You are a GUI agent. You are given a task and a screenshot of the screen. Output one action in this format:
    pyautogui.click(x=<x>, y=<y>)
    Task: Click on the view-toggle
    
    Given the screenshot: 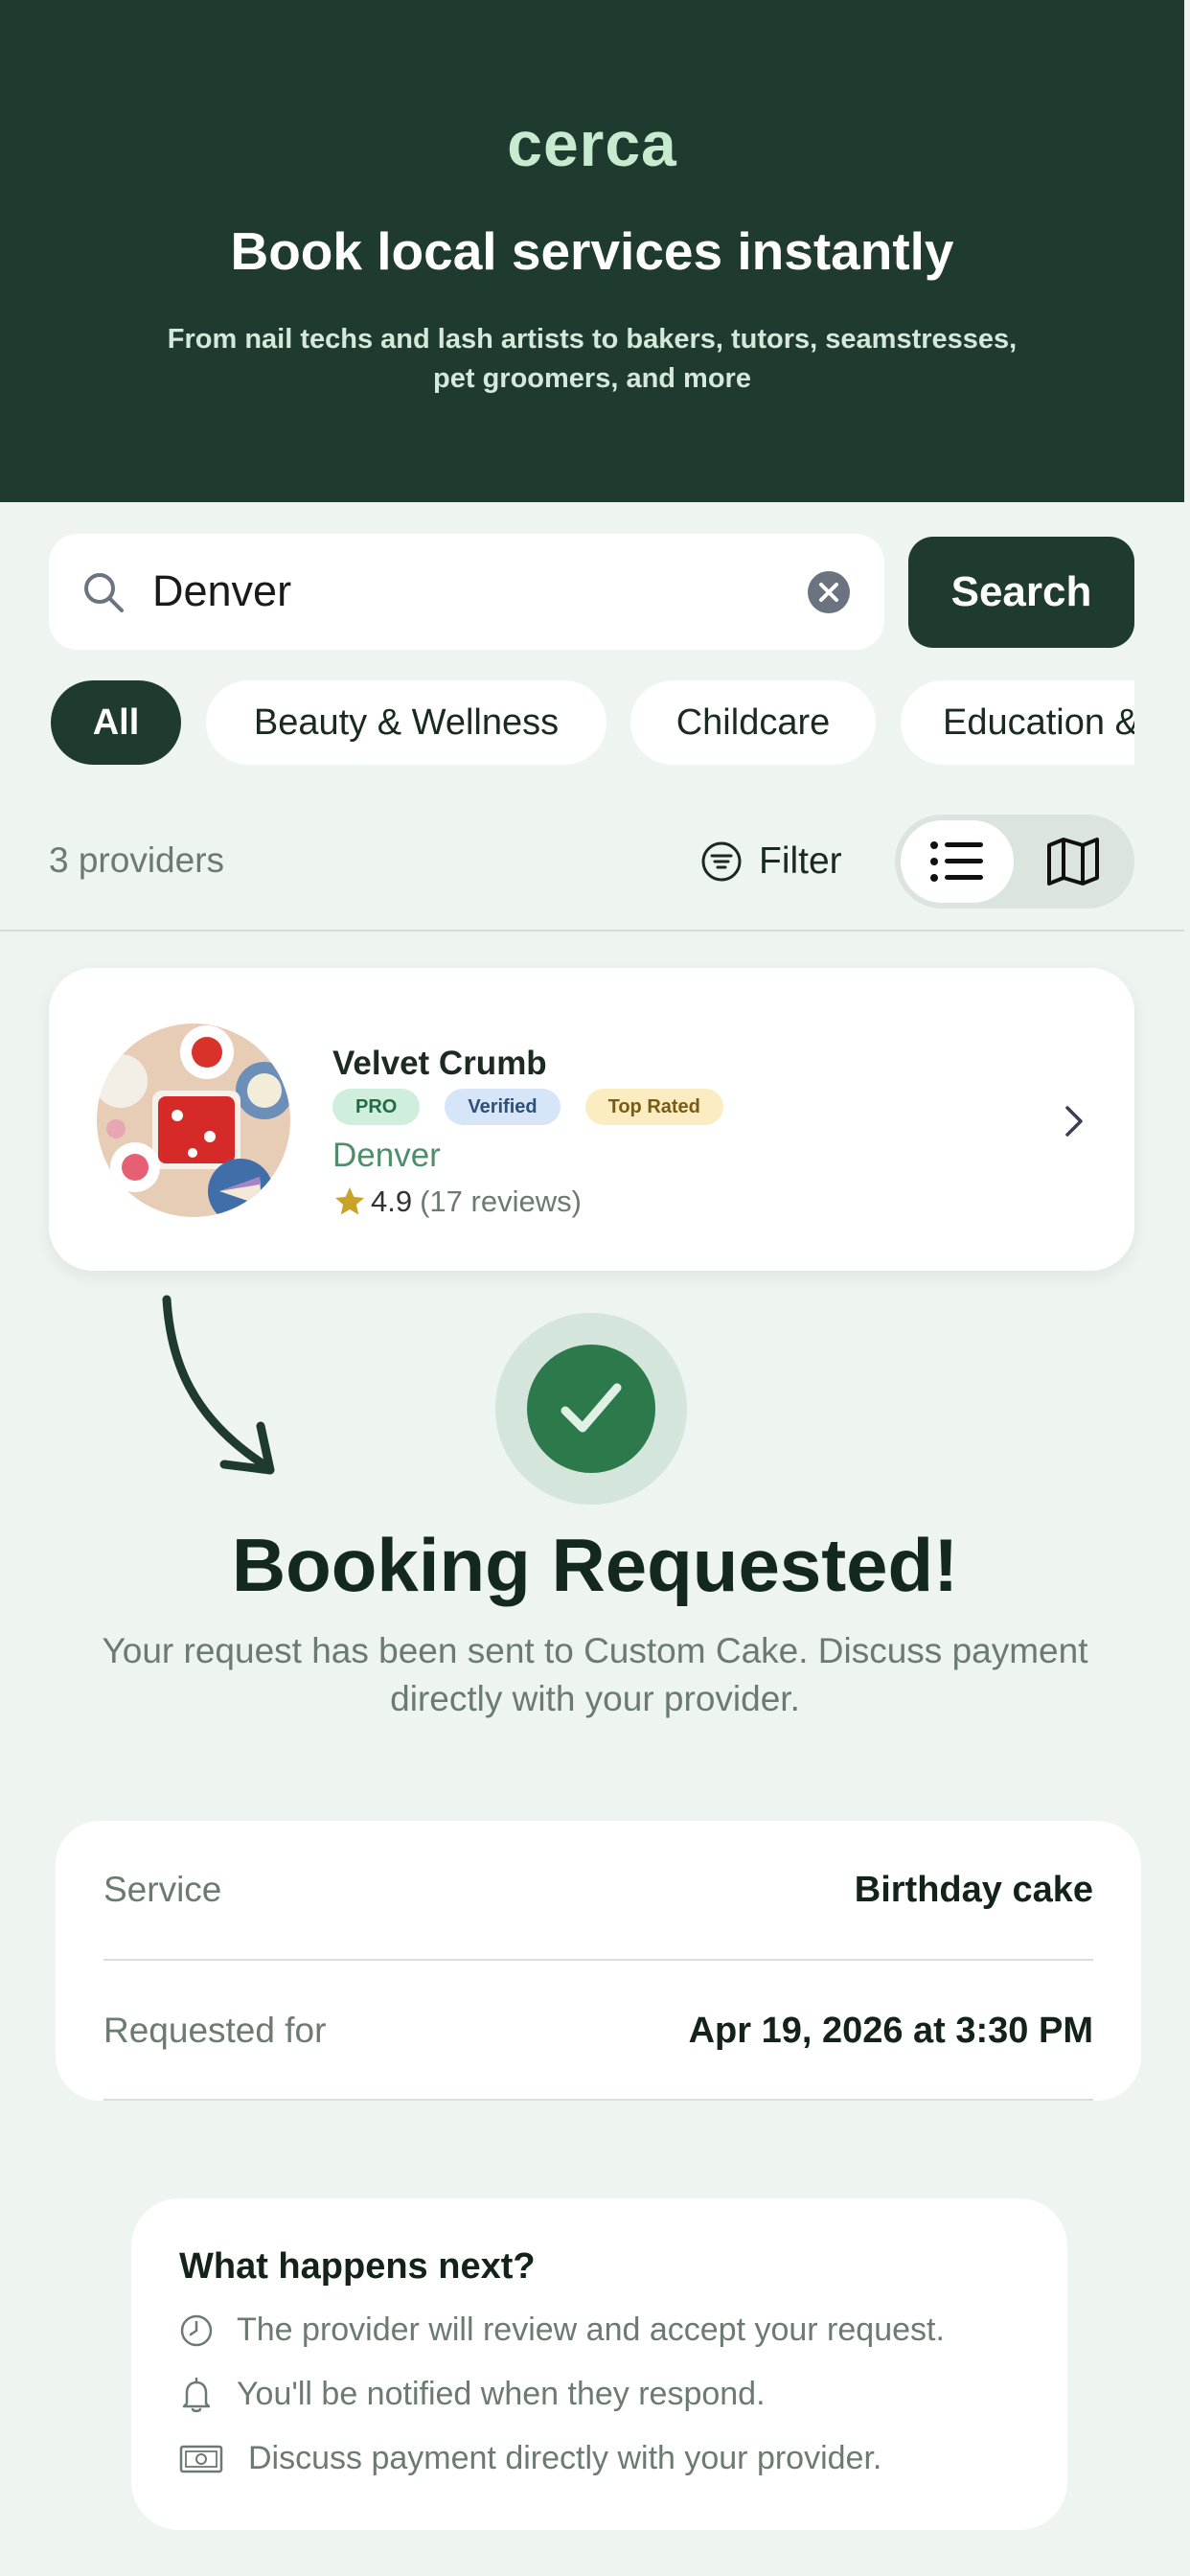 What is the action you would take?
    pyautogui.click(x=1015, y=861)
    